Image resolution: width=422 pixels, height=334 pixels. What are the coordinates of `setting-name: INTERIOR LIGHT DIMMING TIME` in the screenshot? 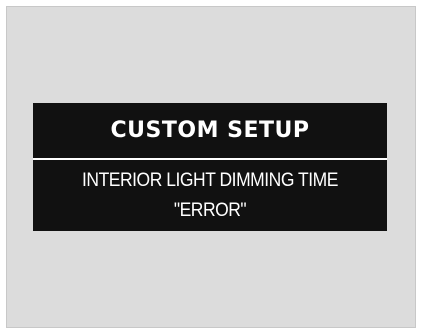 It's located at (210, 180).